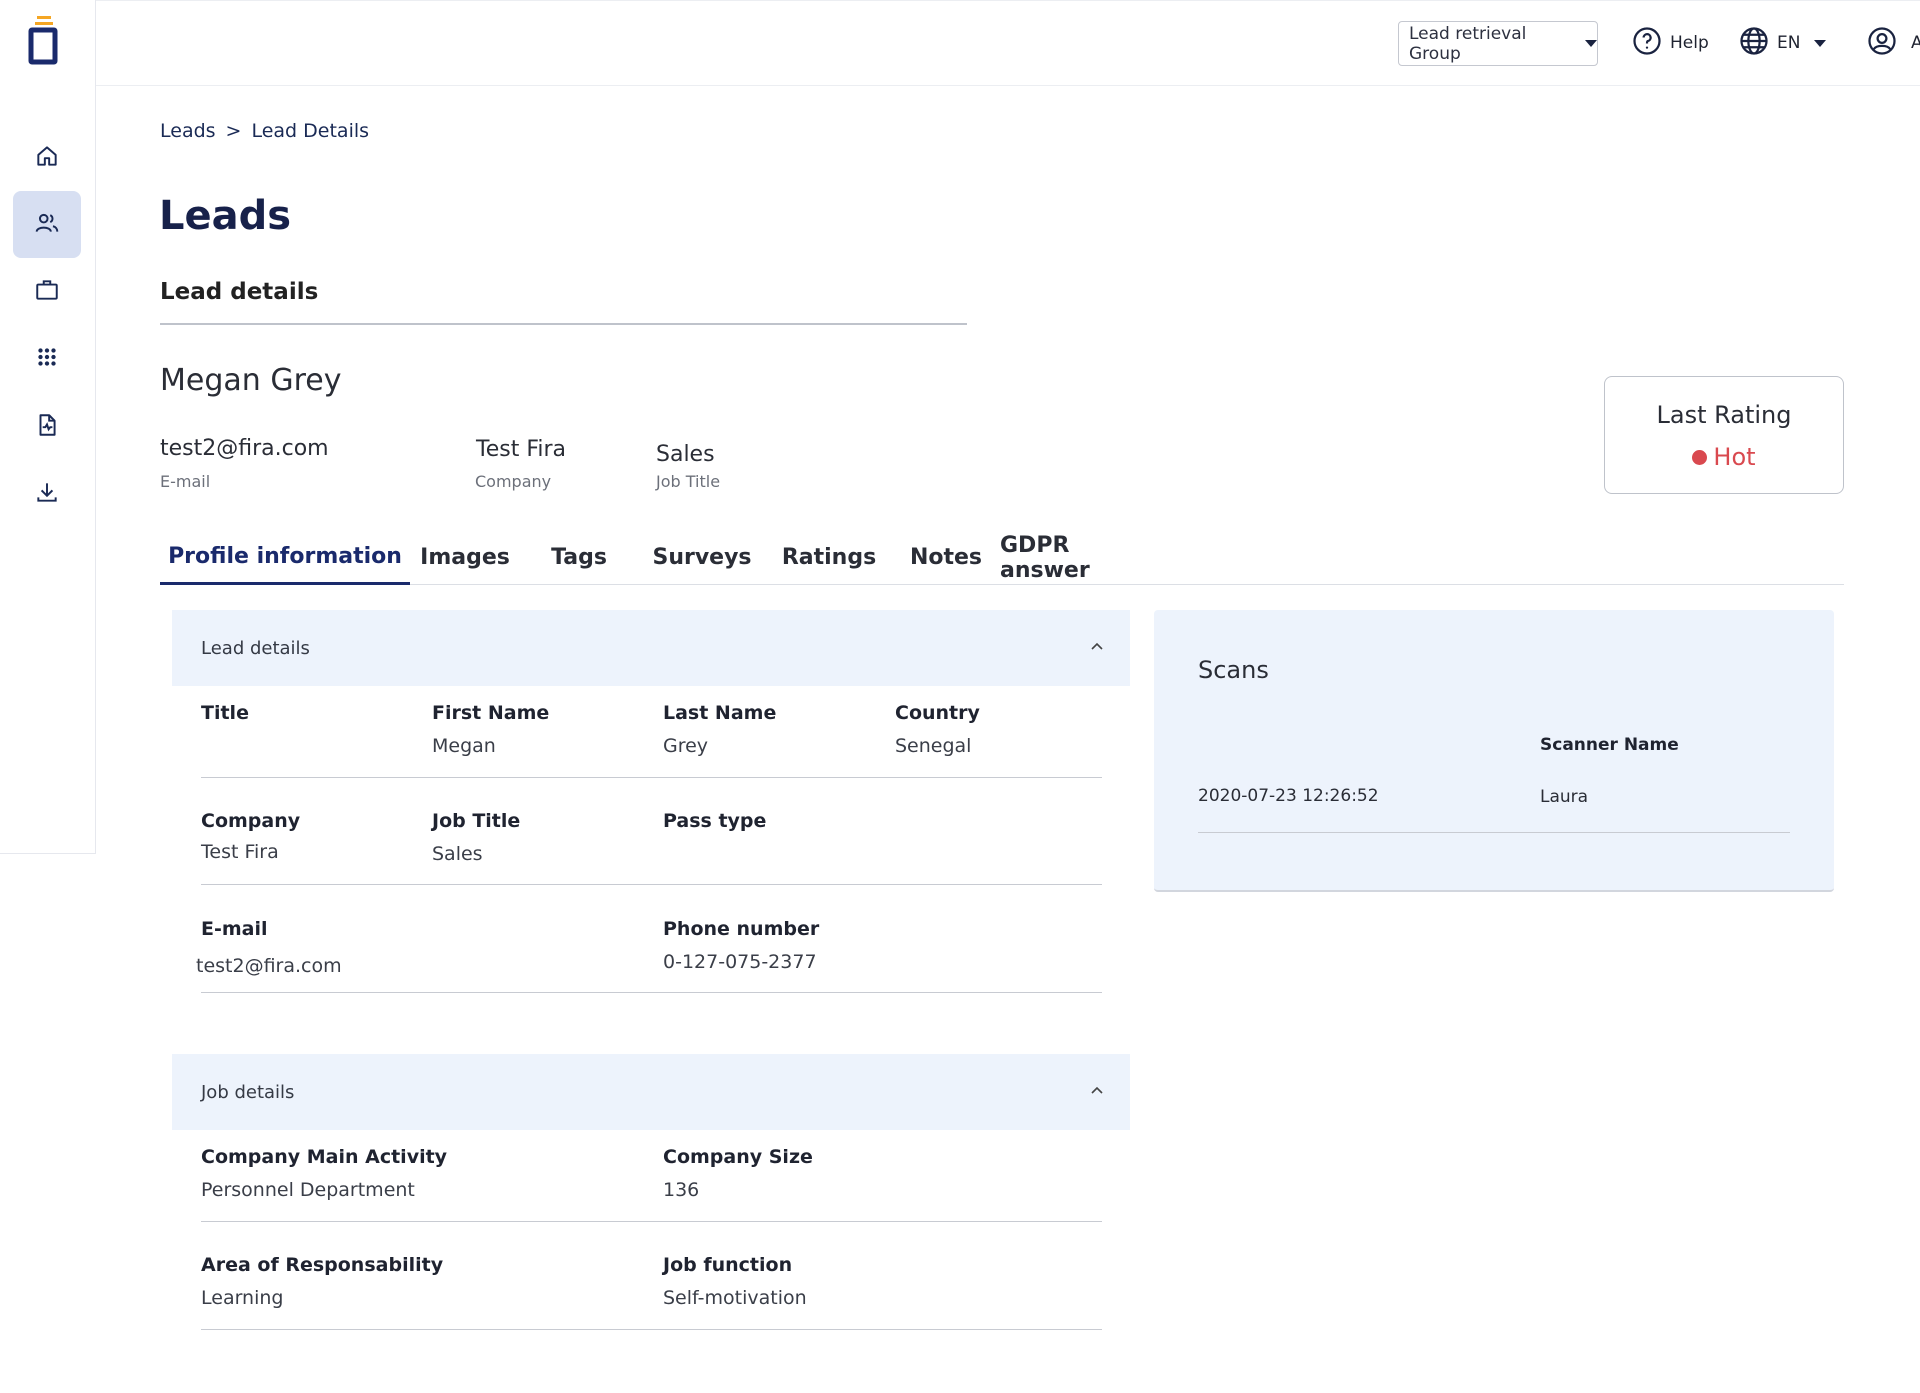  What do you see at coordinates (685, 454) in the screenshot?
I see `lead-job-title-value: Sales` at bounding box center [685, 454].